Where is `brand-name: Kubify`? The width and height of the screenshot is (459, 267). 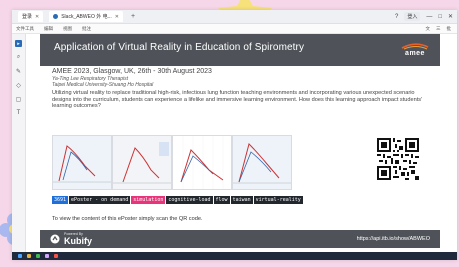
brand-name: Kubify is located at coordinates (78, 241).